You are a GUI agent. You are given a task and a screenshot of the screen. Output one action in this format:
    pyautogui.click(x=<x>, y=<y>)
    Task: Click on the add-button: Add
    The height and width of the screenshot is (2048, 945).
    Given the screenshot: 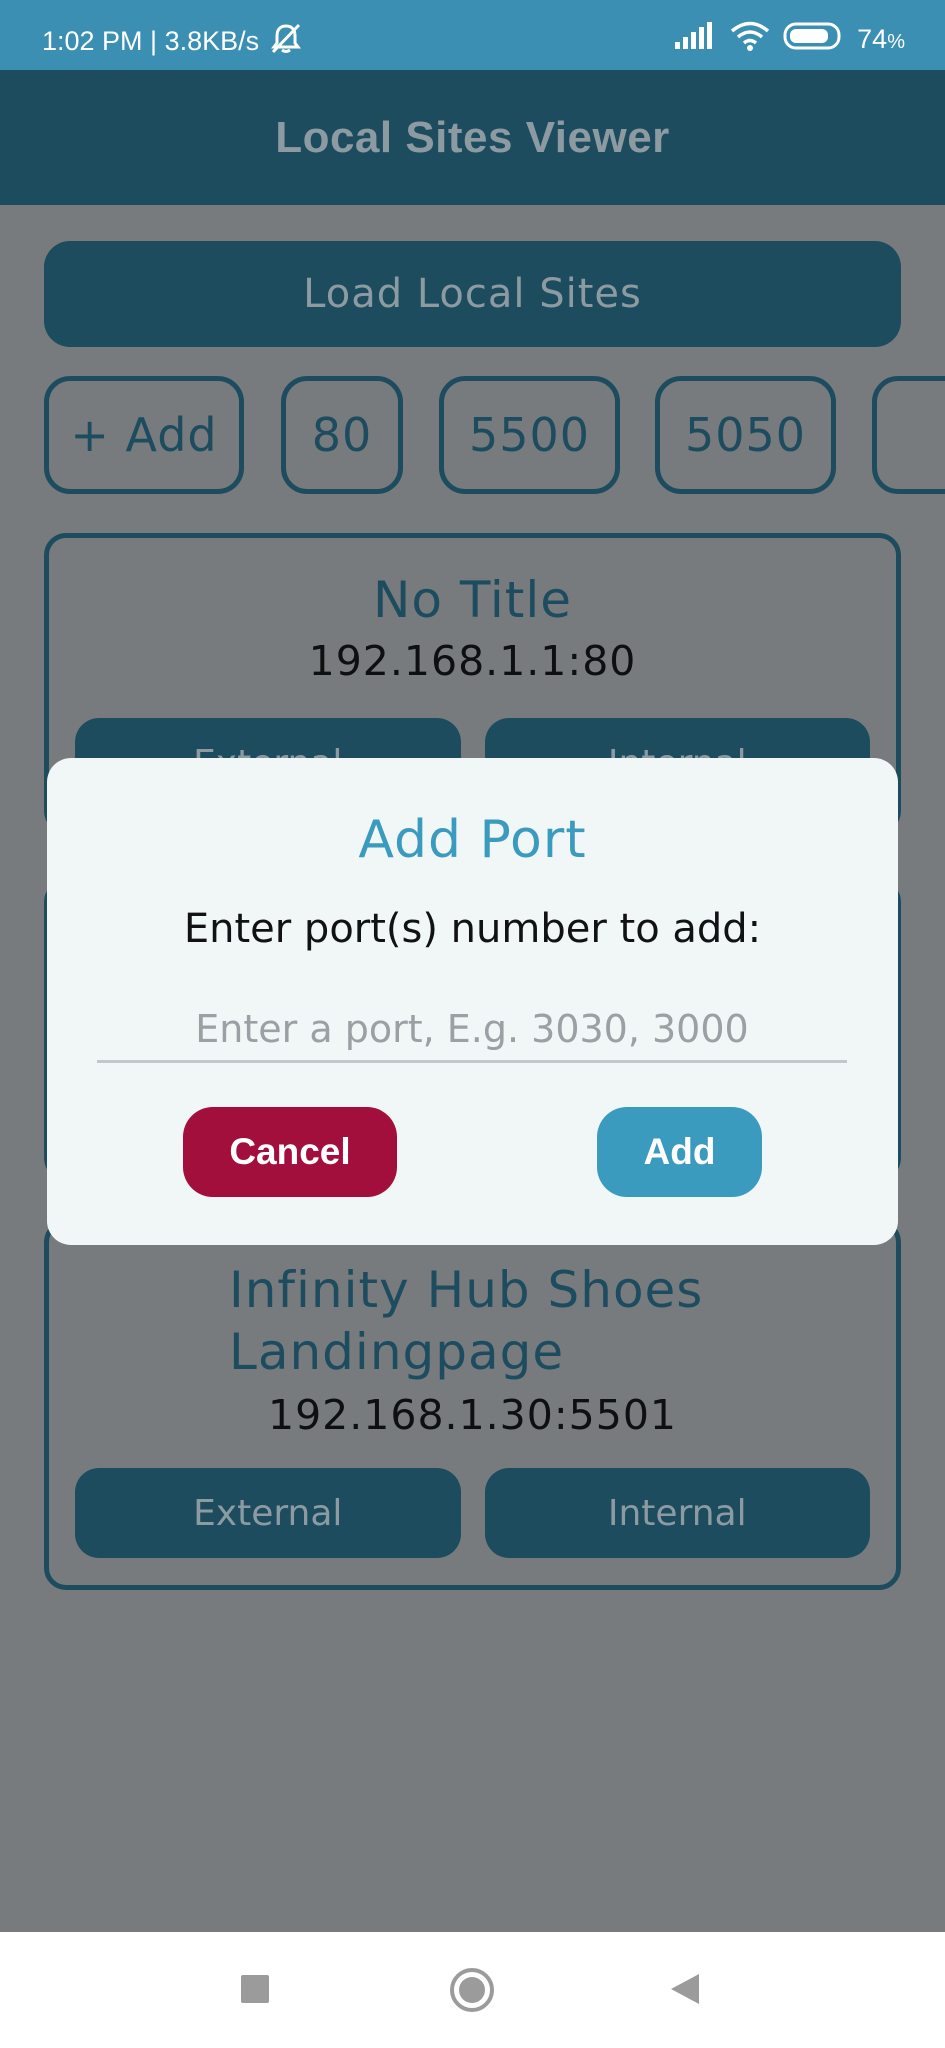 What is the action you would take?
    pyautogui.click(x=679, y=1152)
    